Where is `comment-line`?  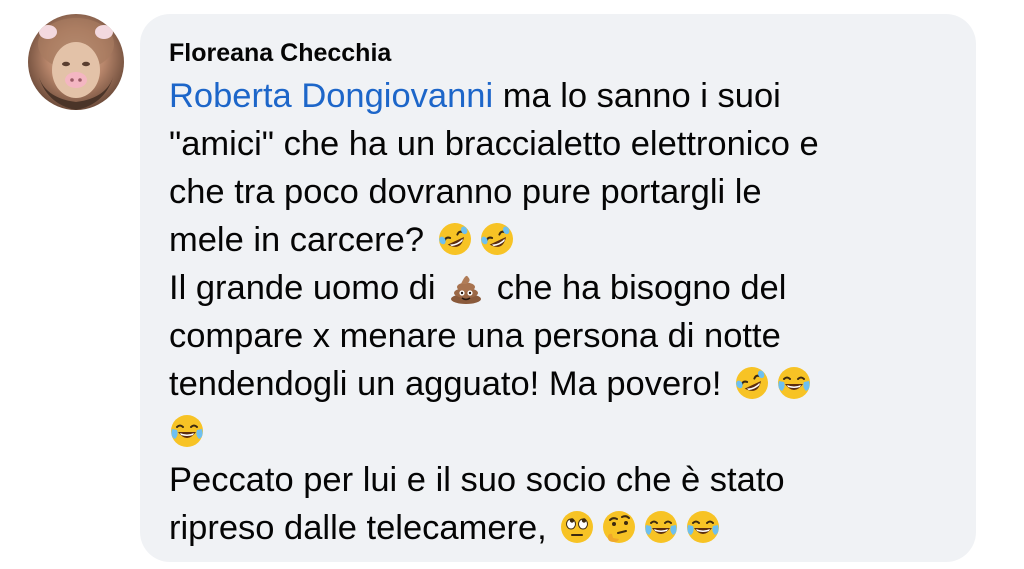
comment-line is located at coordinates (572, 432).